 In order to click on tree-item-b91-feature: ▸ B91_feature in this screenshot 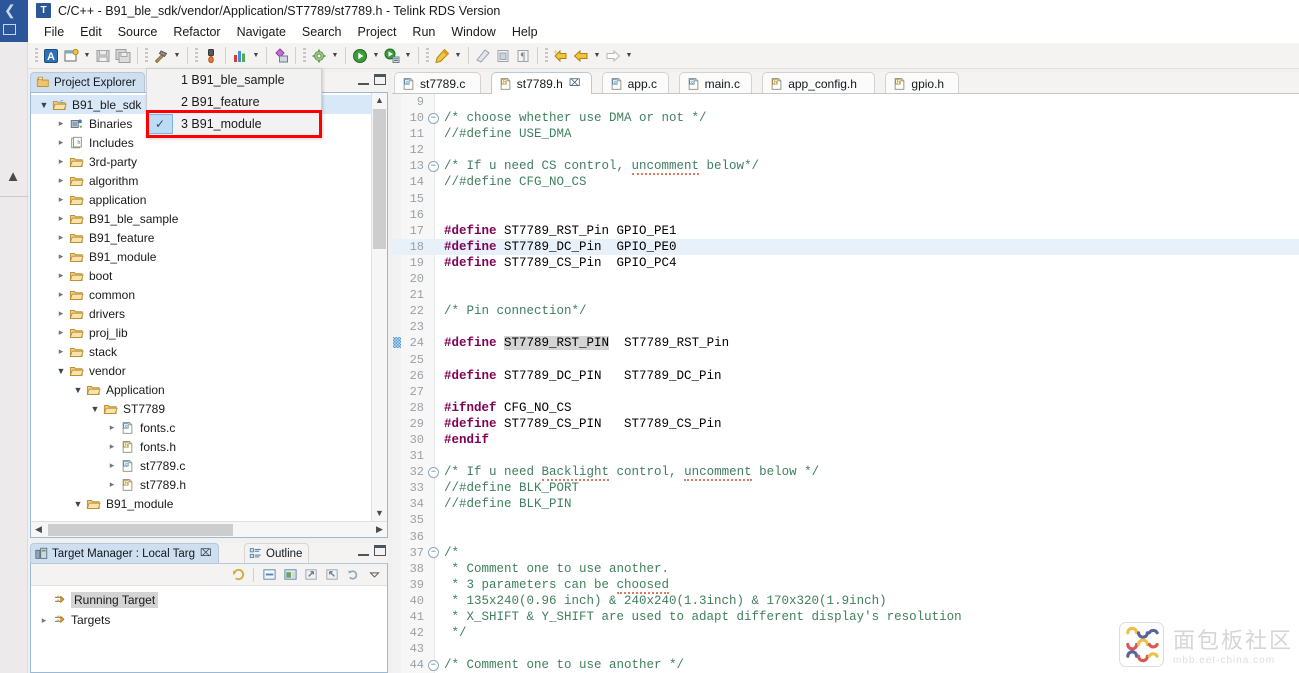, I will do `click(201, 237)`.